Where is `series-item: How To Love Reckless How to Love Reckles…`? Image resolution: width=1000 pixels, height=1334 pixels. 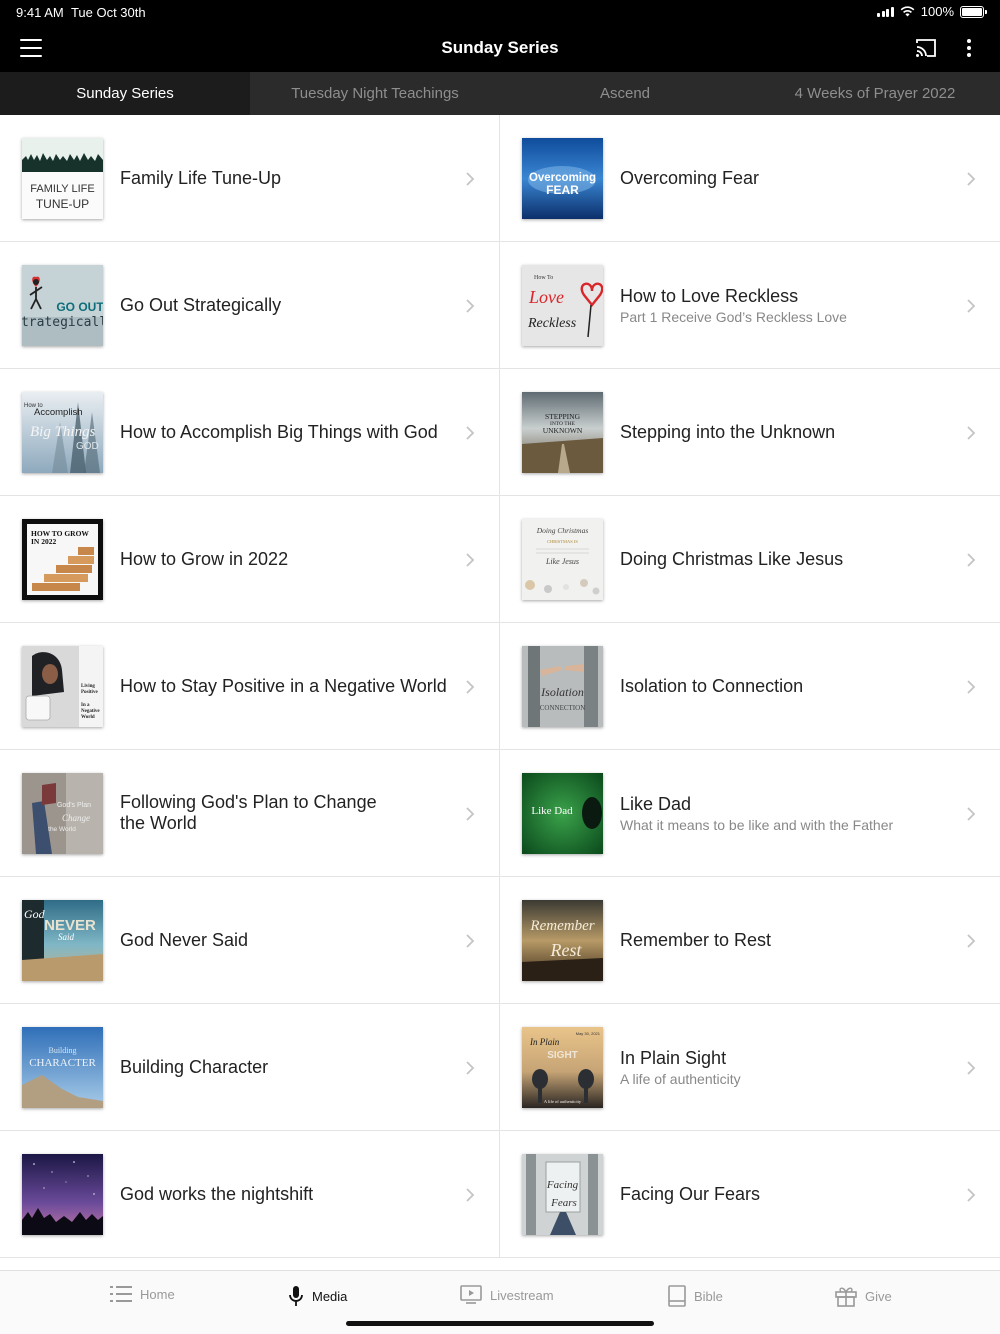
series-item: How To Love Reckless How to Love Reckles… is located at coordinates (750, 305).